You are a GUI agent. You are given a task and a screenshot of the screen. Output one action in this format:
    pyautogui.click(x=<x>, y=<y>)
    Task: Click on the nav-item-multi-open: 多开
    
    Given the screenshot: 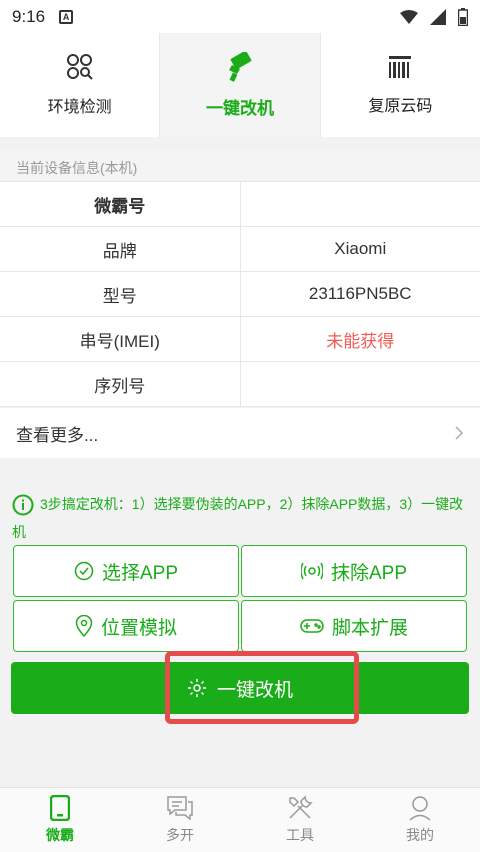 What is the action you would take?
    pyautogui.click(x=180, y=820)
    